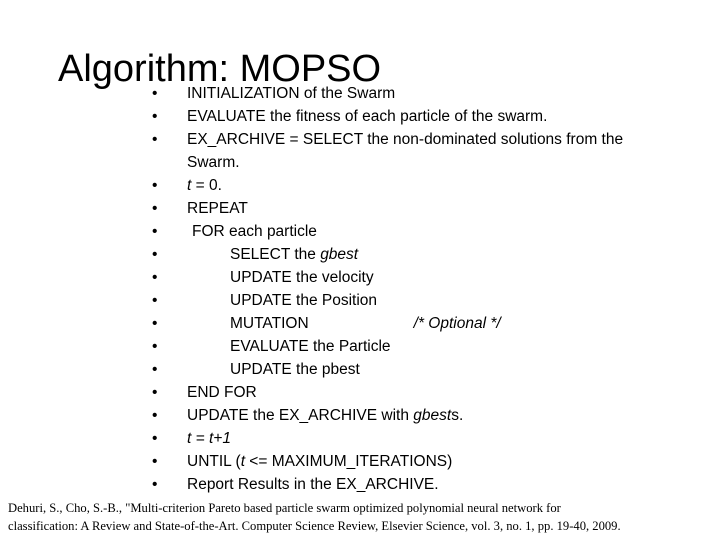  I want to click on list-item-label: UPDATE the Position, so click(304, 300).